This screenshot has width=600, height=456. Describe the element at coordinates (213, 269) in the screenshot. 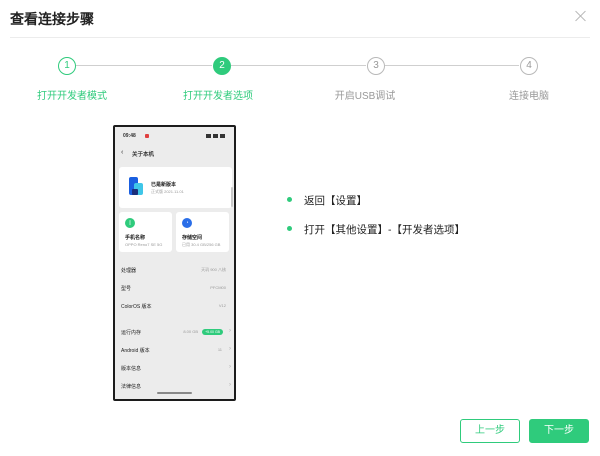

I see `info-value: 天玑 900 八核` at that location.